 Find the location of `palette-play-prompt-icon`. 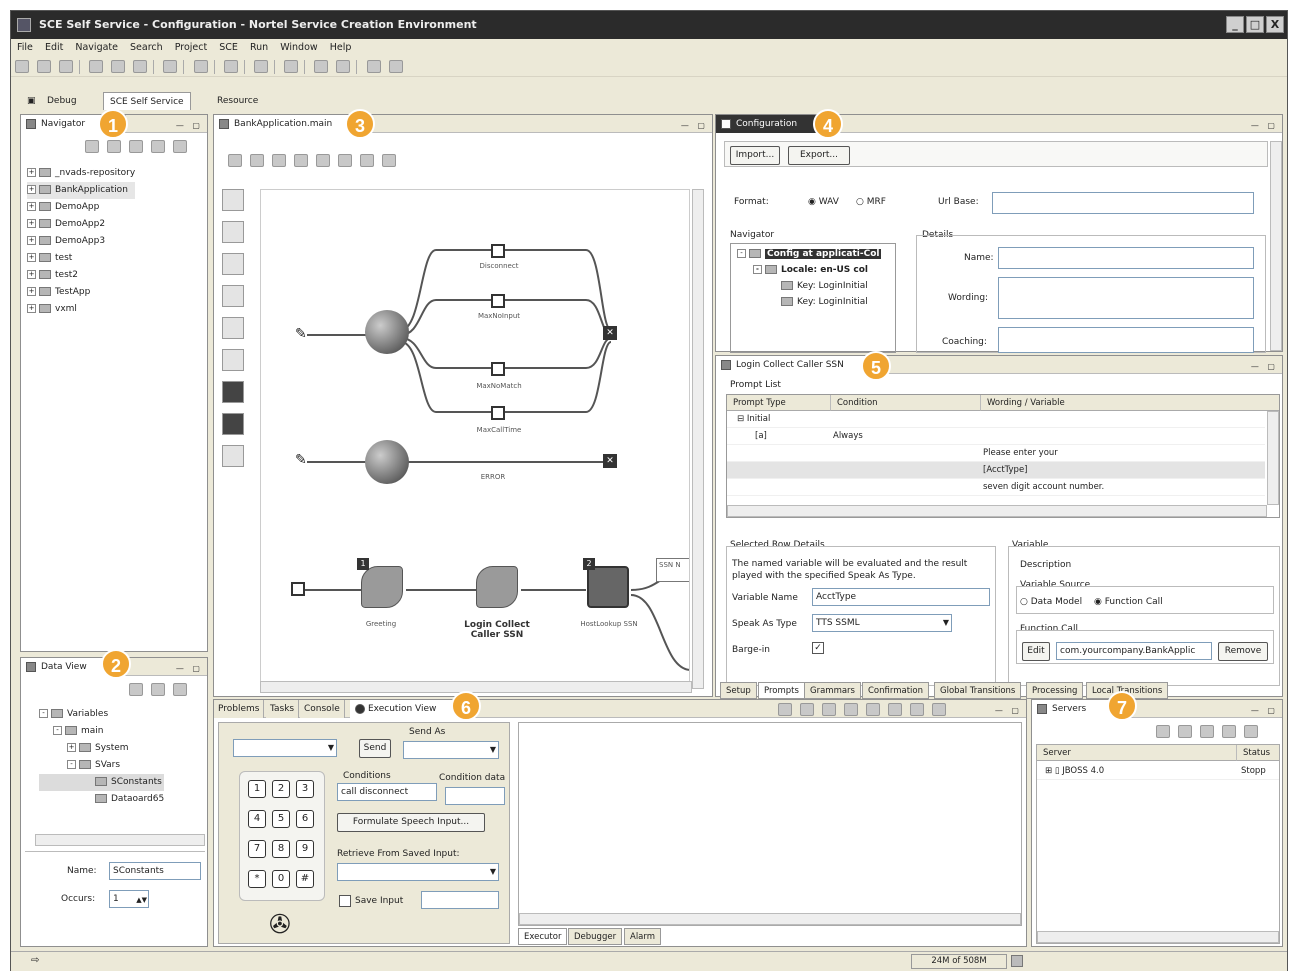

palette-play-prompt-icon is located at coordinates (233, 200).